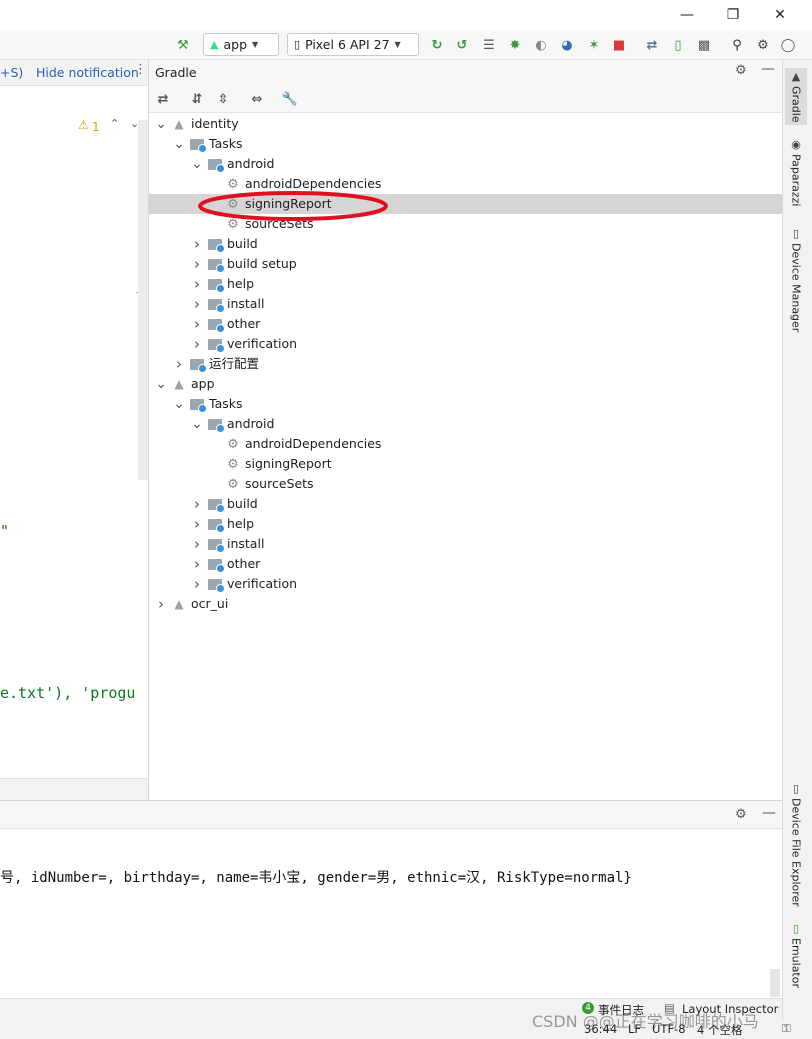 This screenshot has width=812, height=1039. What do you see at coordinates (241, 44) in the screenshot?
I see `run-config-combo: ▲ app ▼` at bounding box center [241, 44].